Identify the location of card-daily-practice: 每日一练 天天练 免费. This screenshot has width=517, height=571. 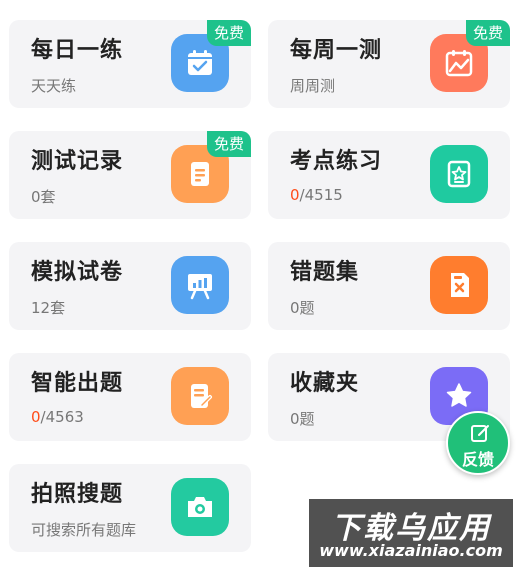
(130, 64).